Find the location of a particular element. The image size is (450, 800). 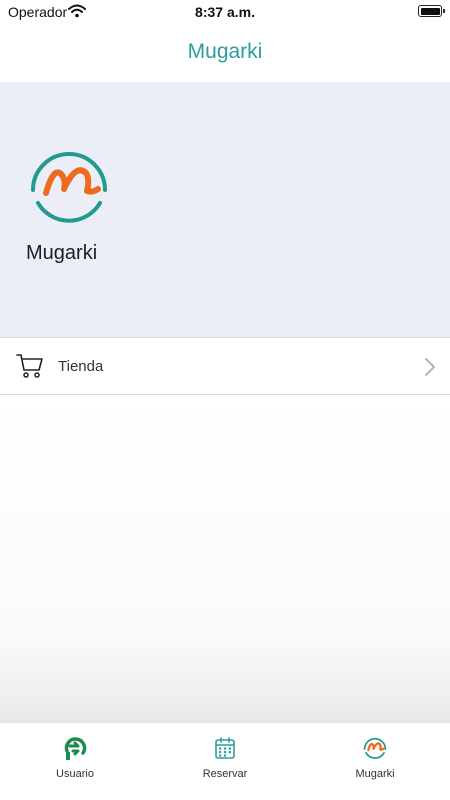

cart-icon is located at coordinates (29, 366).